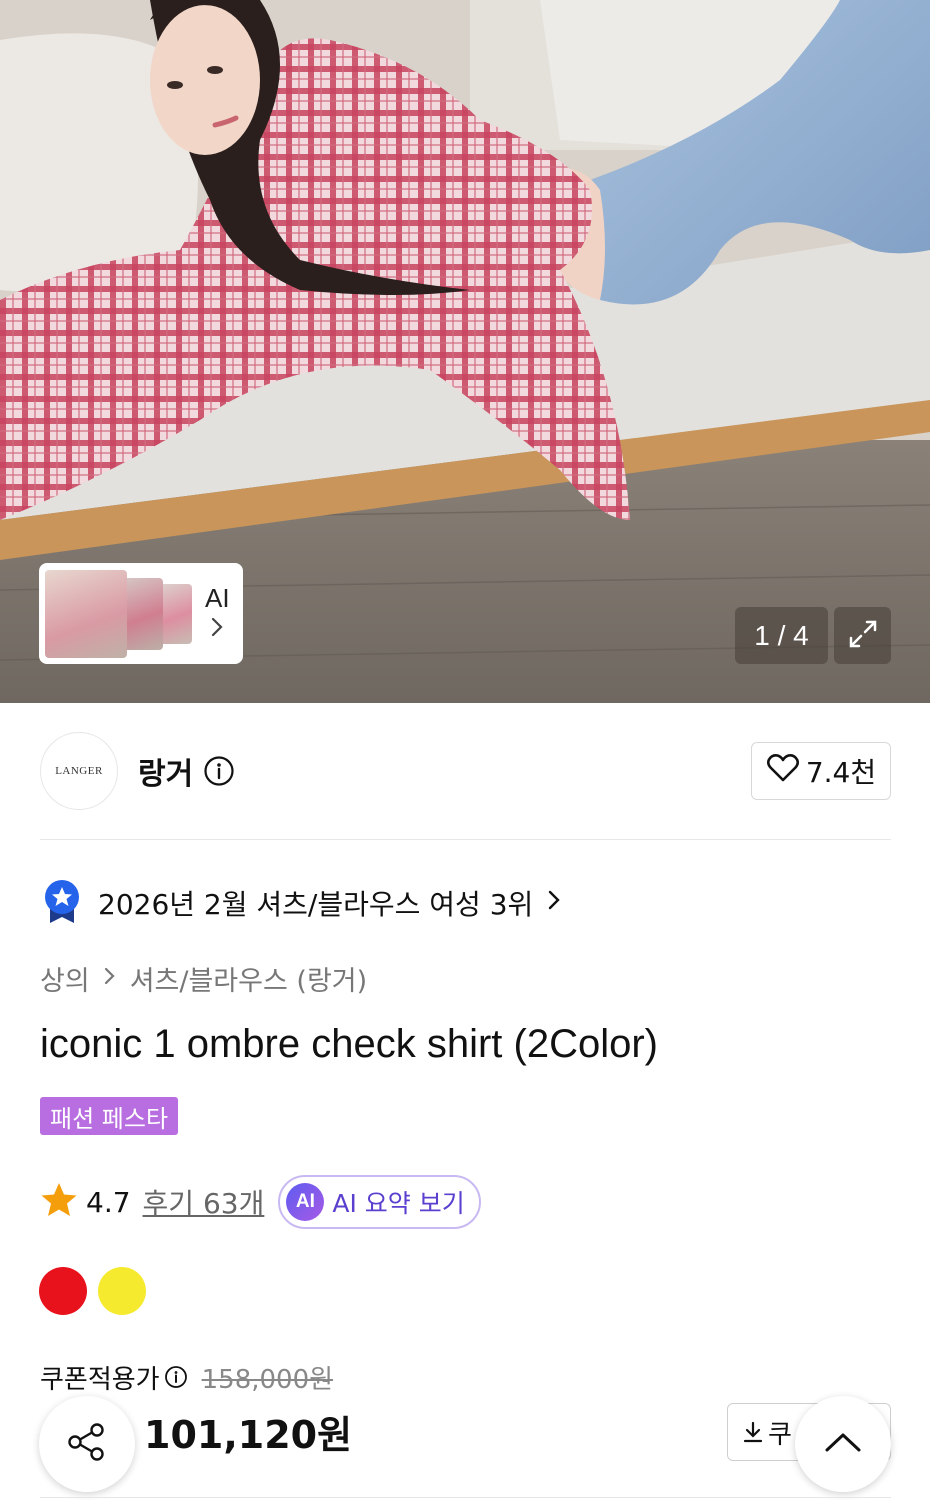  I want to click on thumbnail-stack, so click(120, 613).